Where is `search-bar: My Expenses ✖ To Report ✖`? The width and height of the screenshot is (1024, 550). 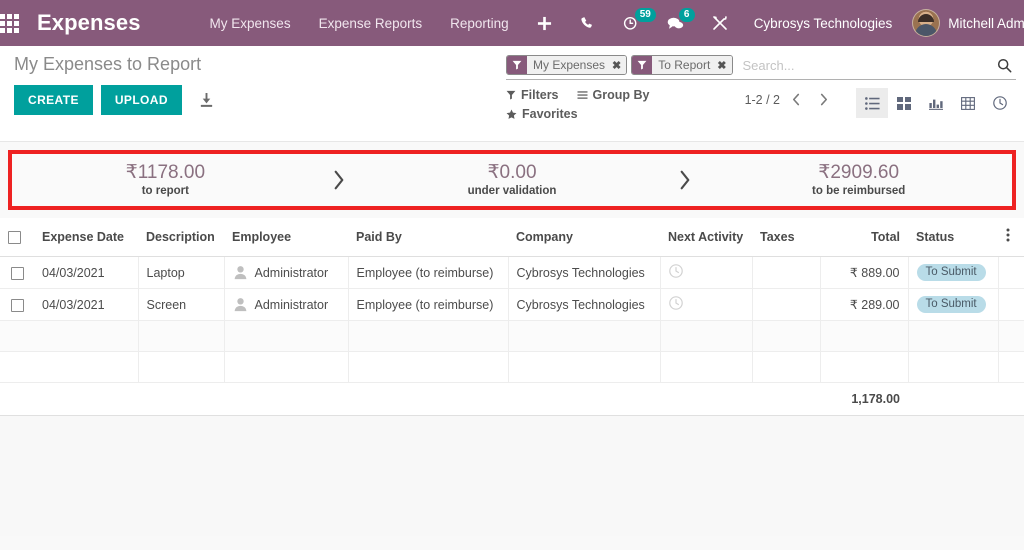 search-bar: My Expenses ✖ To Report ✖ is located at coordinates (761, 67).